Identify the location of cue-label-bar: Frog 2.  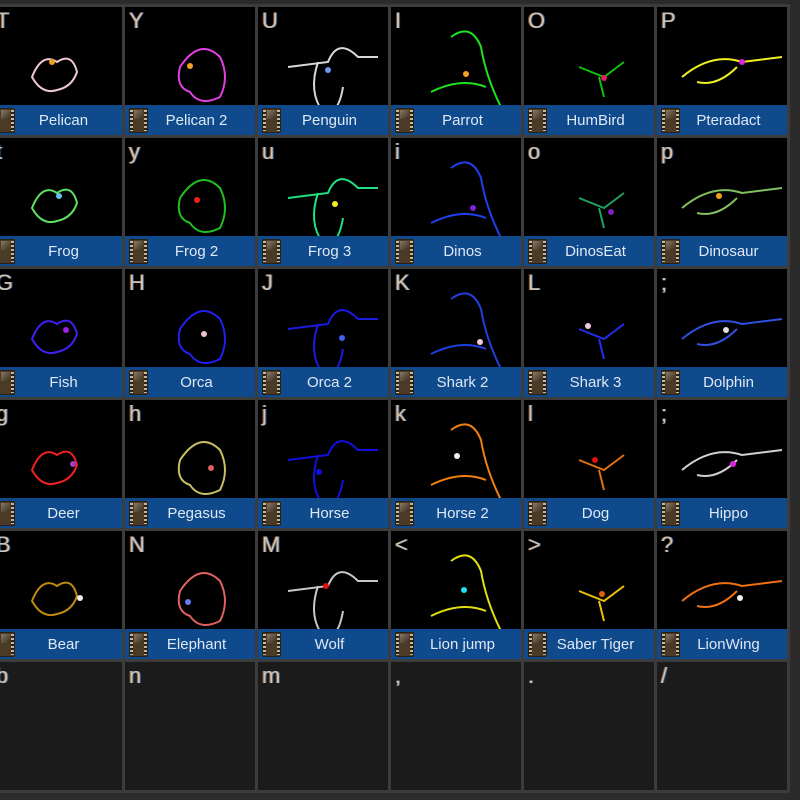
(190, 251).